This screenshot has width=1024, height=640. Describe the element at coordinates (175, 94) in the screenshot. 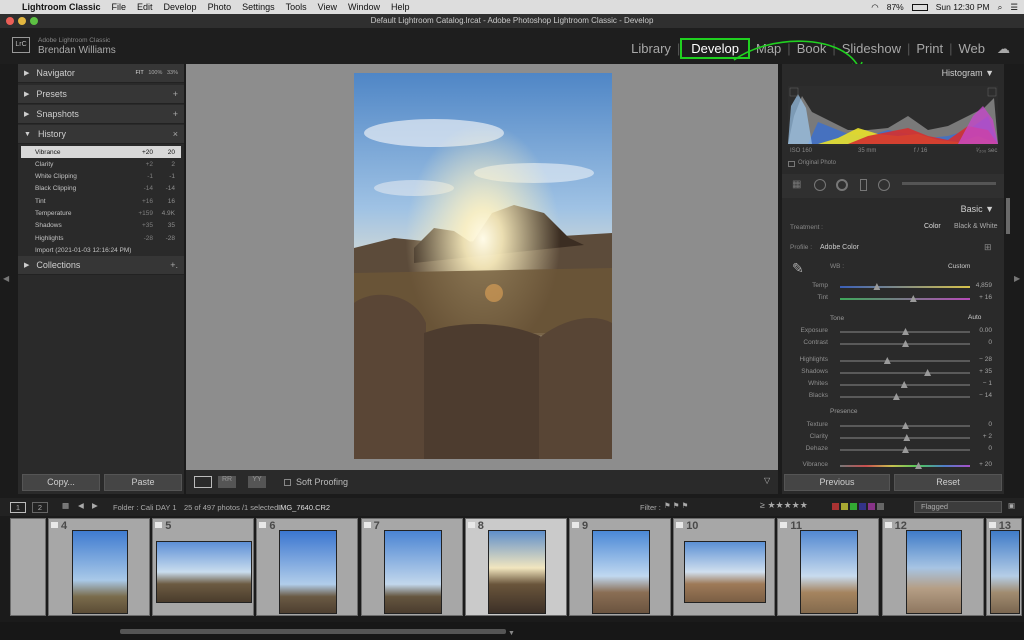

I see `add-preset-icon: +` at that location.